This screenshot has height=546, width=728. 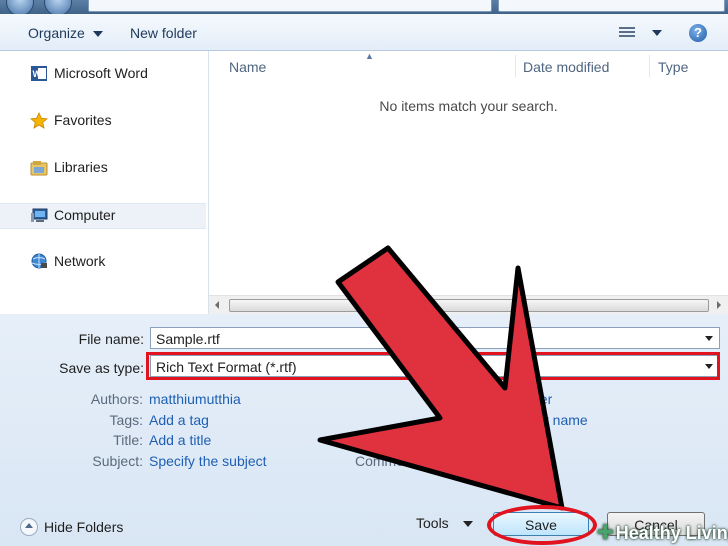 I want to click on tags-value: Add a tag, so click(x=179, y=420).